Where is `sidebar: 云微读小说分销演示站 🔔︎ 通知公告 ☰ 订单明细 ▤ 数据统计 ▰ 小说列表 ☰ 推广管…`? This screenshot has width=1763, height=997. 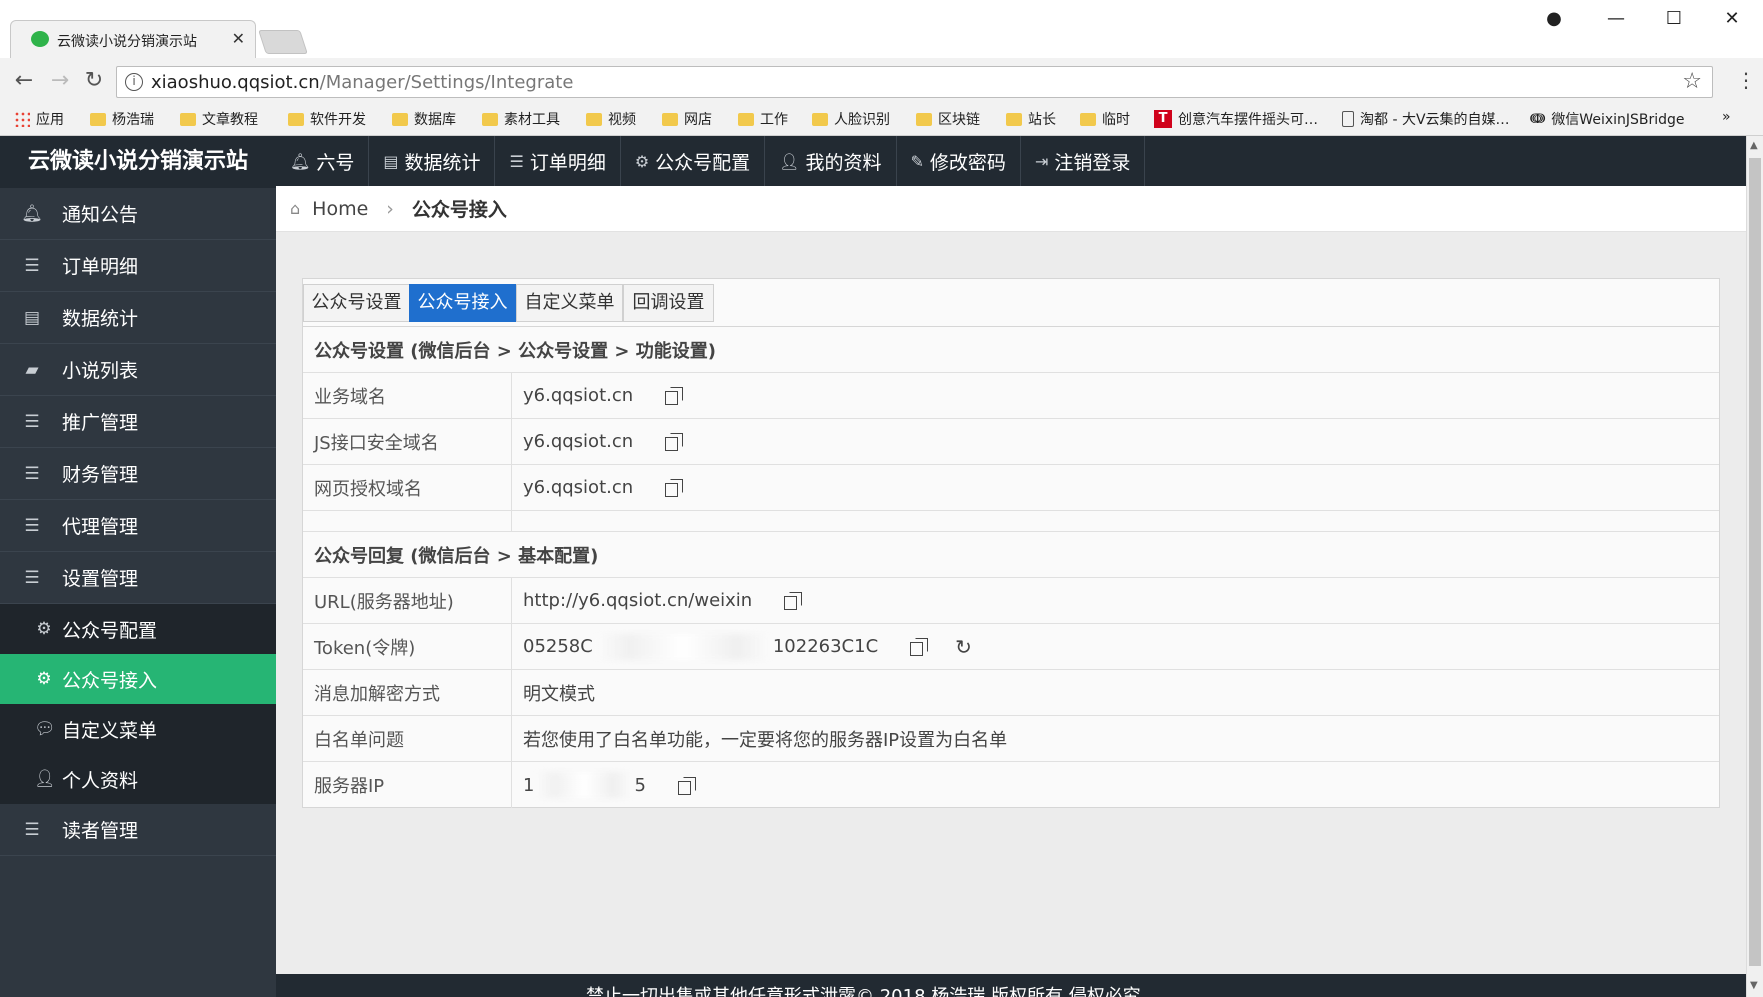 sidebar: 云微读小说分销演示站 🔔︎ 通知公告 ☰ 订单明细 ▤ 数据统计 ▰ 小说列表 ☰ 推广管… is located at coordinates (138, 566).